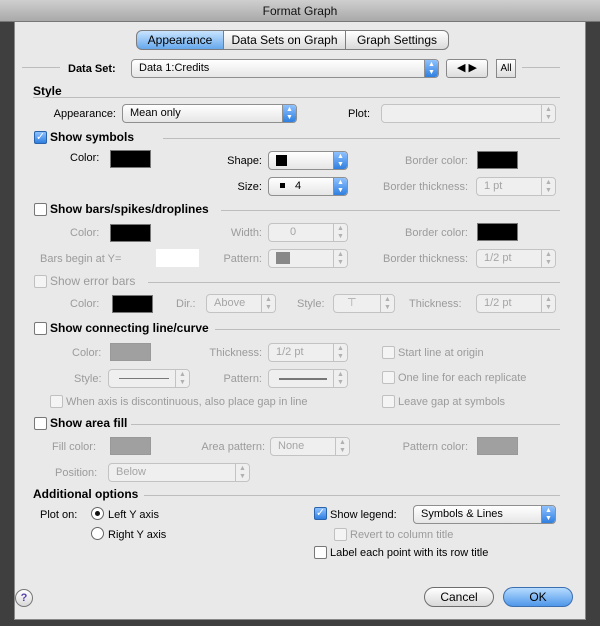 The image size is (600, 626). What do you see at coordinates (425, 187) in the screenshot?
I see `symbol-border-thickness-label: Border thickness:` at bounding box center [425, 187].